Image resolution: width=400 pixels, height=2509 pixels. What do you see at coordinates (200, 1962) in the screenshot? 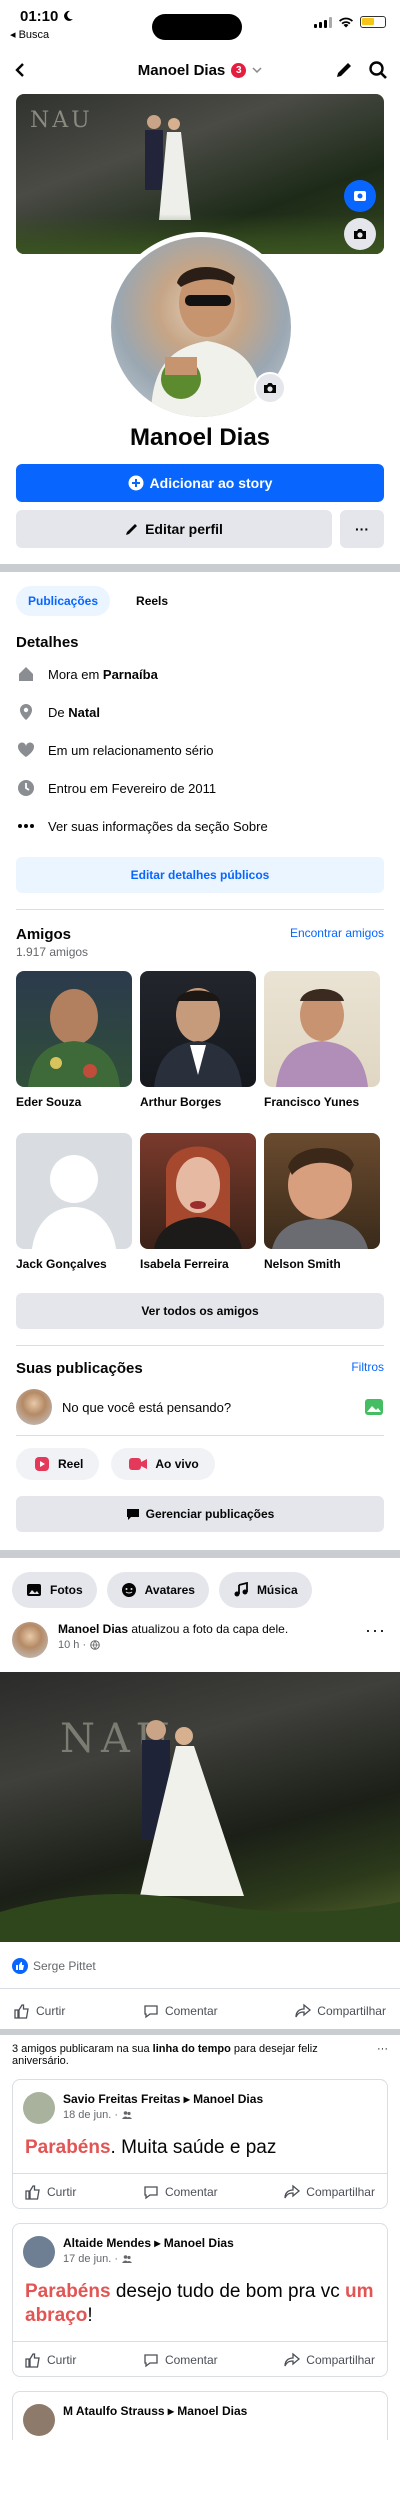
I see `reaction-row: Serge Pittet` at bounding box center [200, 1962].